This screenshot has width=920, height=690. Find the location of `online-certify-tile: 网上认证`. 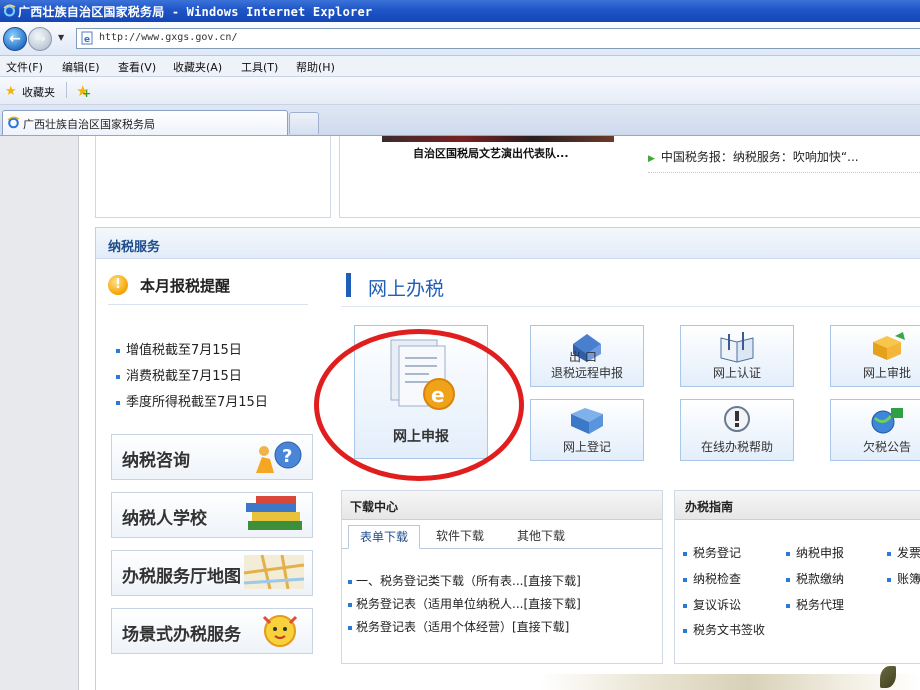

online-certify-tile: 网上认证 is located at coordinates (737, 356).